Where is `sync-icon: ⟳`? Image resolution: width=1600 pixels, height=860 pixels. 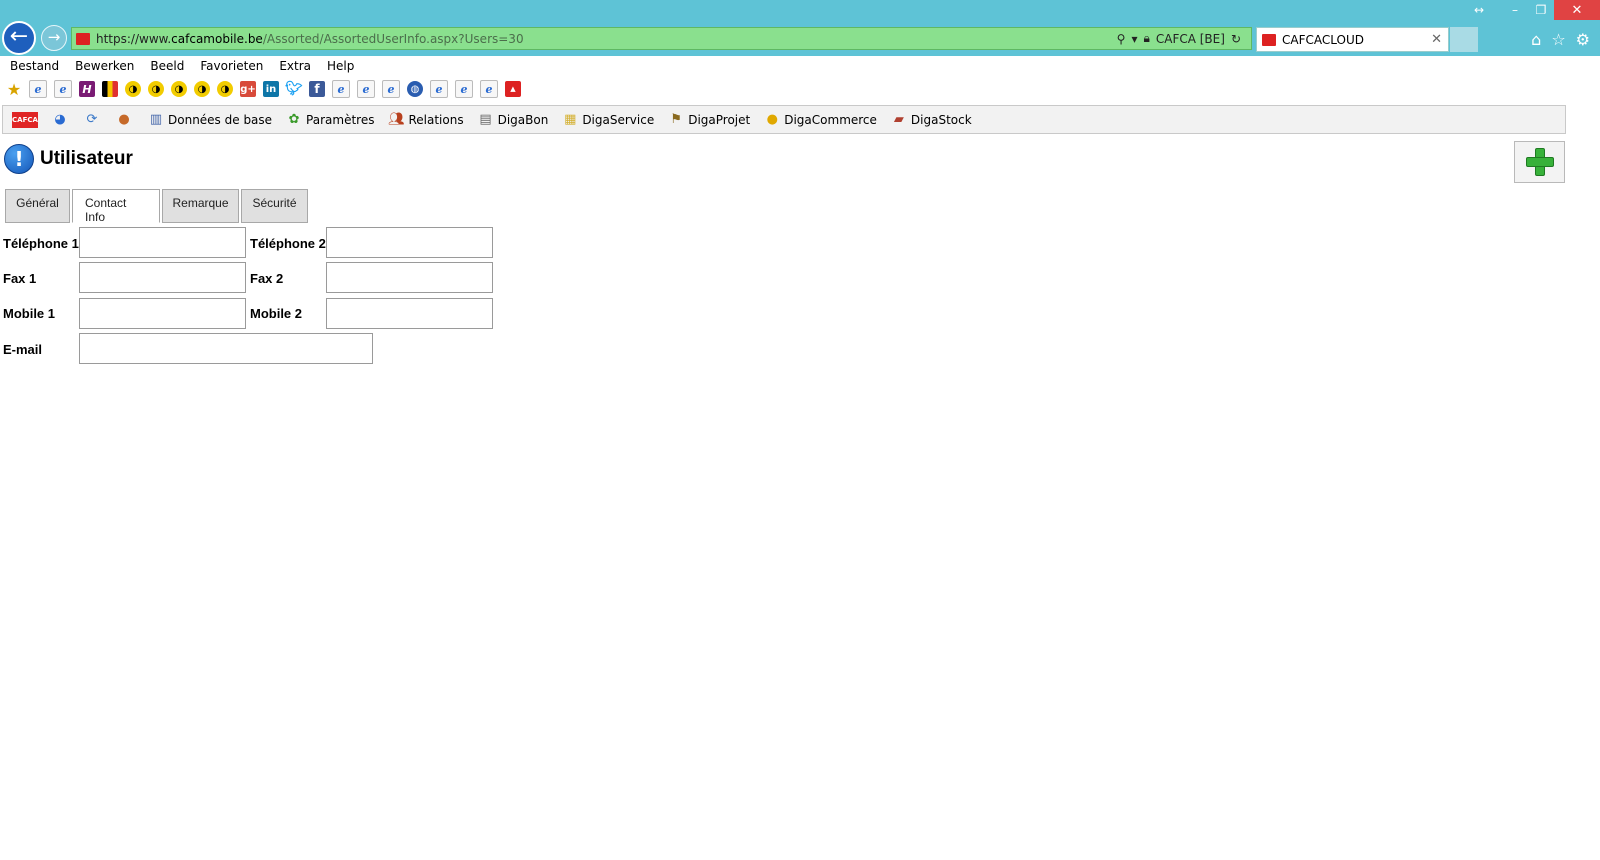
sync-icon: ⟳ is located at coordinates (92, 120).